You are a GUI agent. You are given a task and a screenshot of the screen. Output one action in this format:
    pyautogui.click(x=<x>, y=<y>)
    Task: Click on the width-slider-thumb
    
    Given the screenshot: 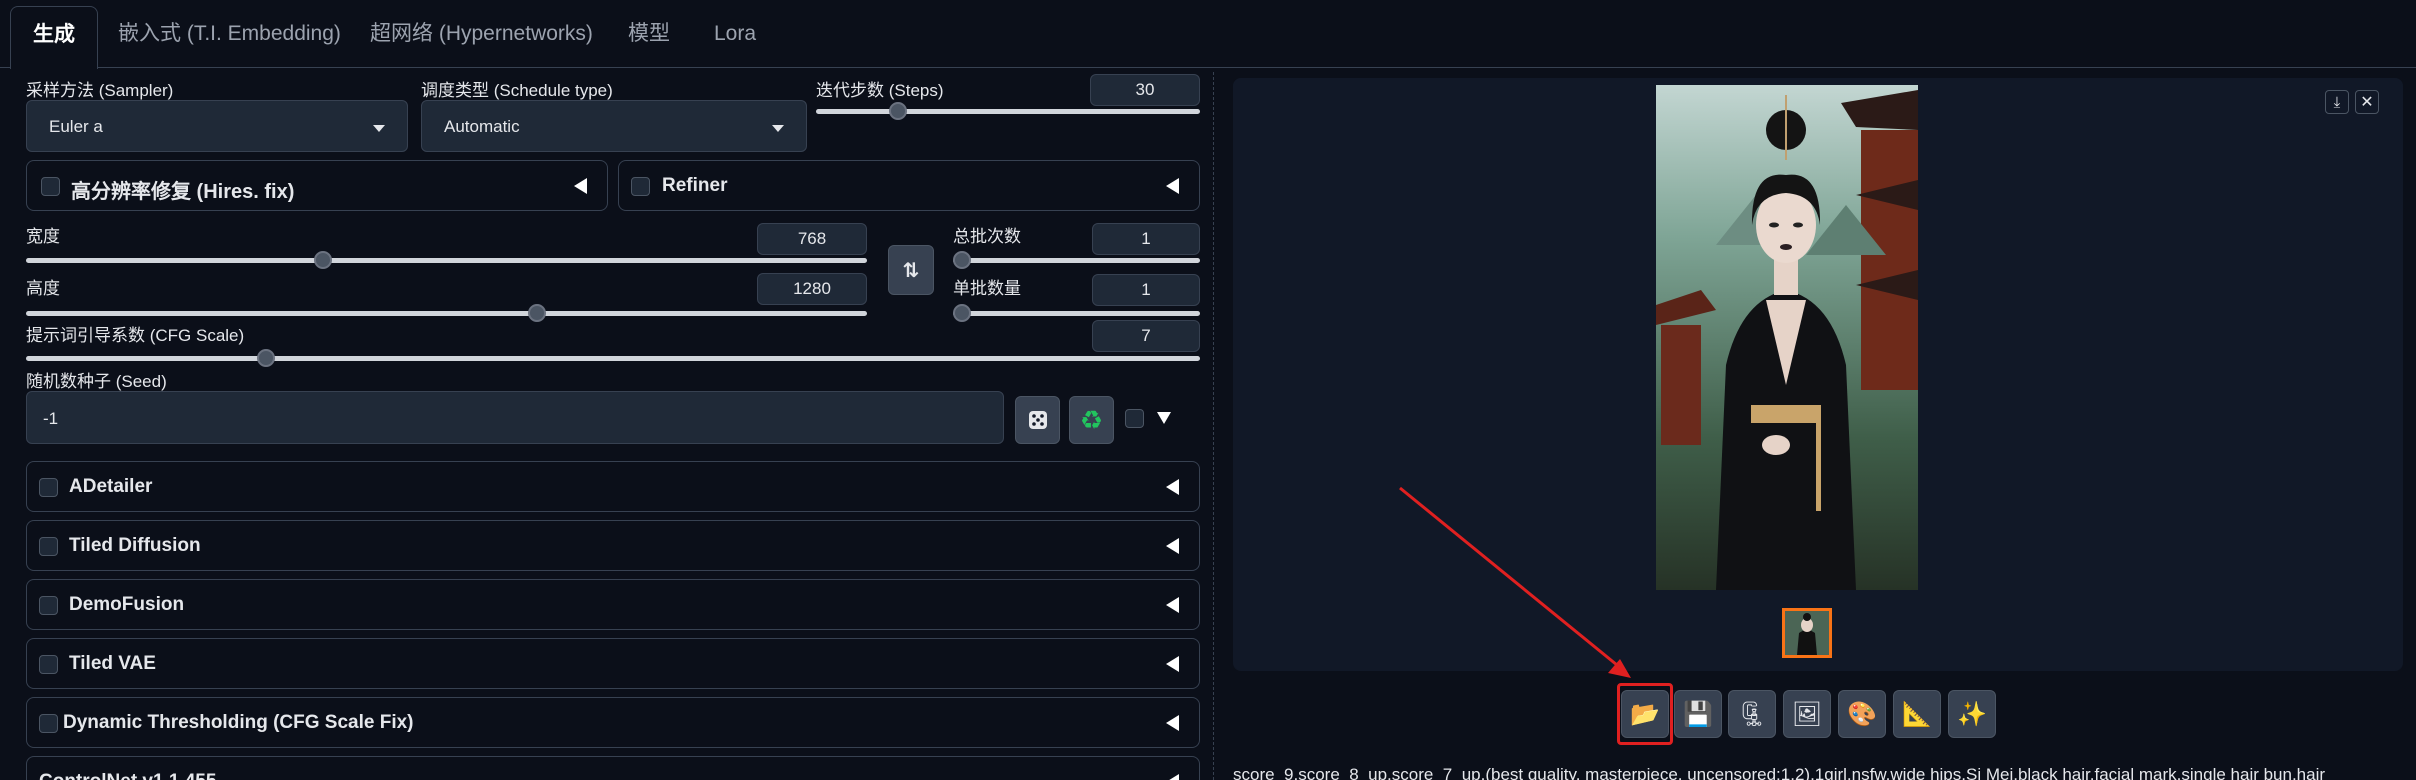 What is the action you would take?
    pyautogui.click(x=323, y=260)
    